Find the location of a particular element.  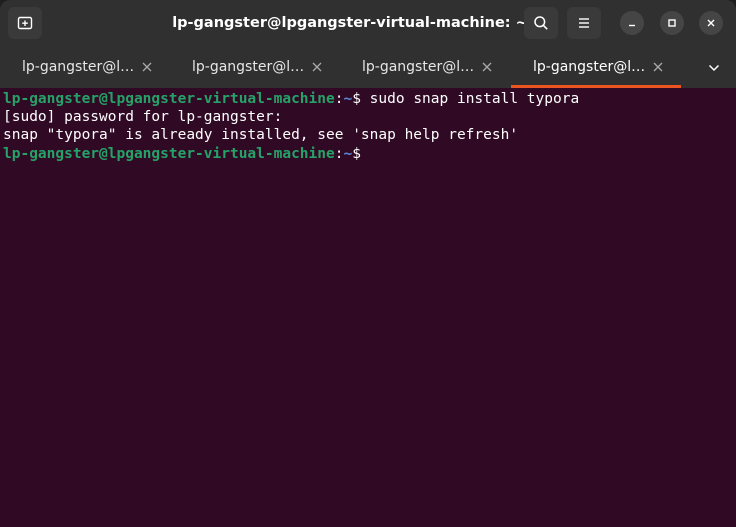

search-button is located at coordinates (541, 23).